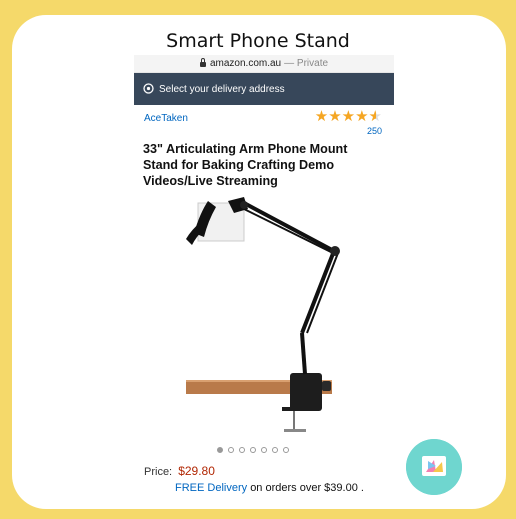  I want to click on delivery-address-label: Select your delivery address, so click(222, 89).